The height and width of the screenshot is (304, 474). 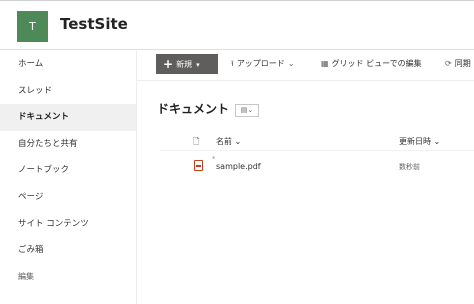 I want to click on nav-item-notebook: ノートブック, so click(x=68, y=170).